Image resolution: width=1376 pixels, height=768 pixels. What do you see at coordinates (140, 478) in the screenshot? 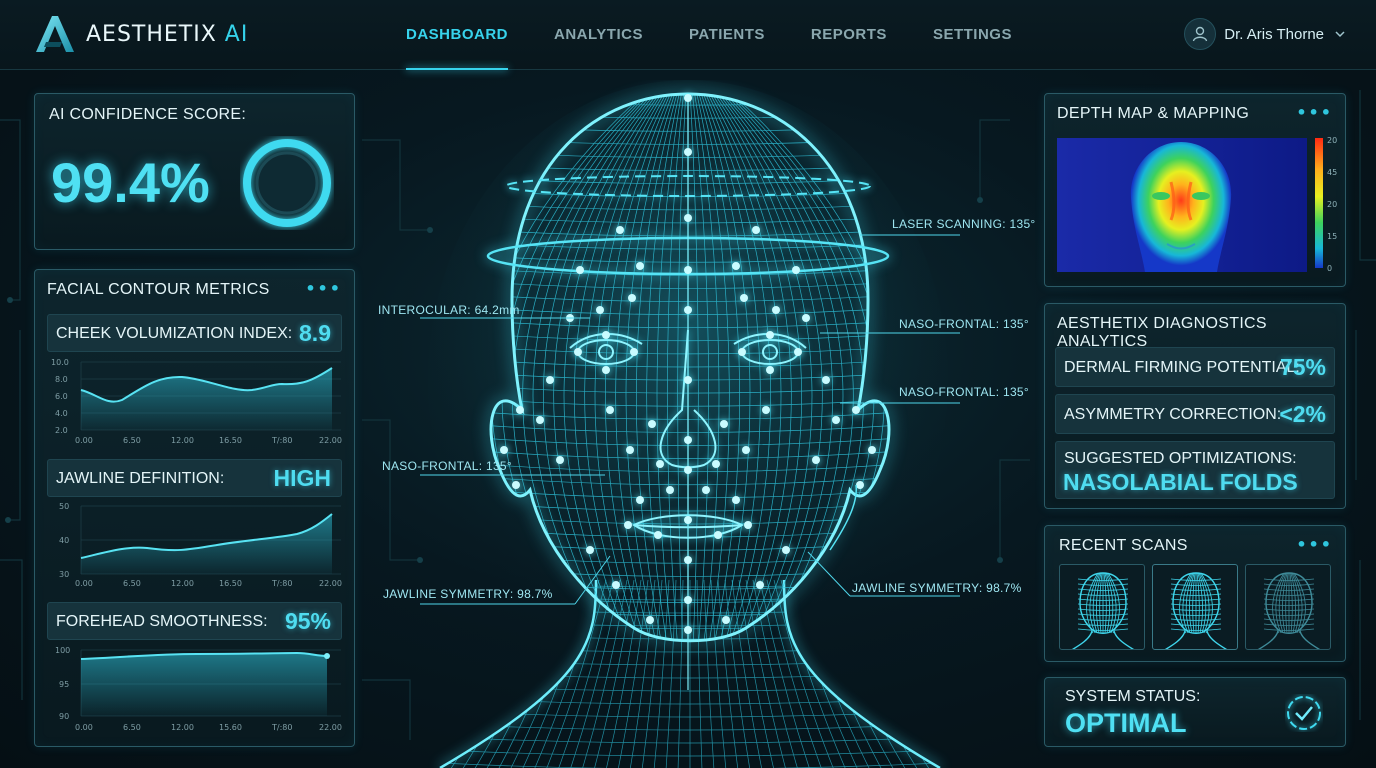
I see `jawline-label: JAWLINE DEFINITION:` at bounding box center [140, 478].